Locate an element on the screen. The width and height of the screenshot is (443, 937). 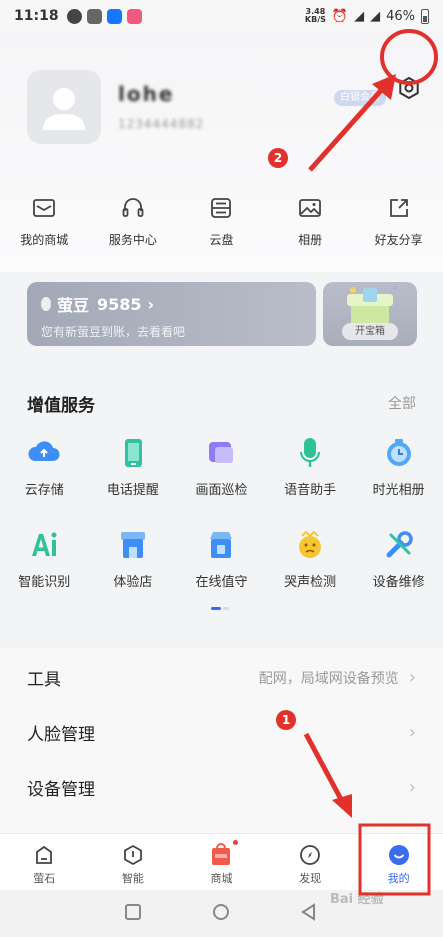
cry-detection-icon is located at coordinates (310, 544).